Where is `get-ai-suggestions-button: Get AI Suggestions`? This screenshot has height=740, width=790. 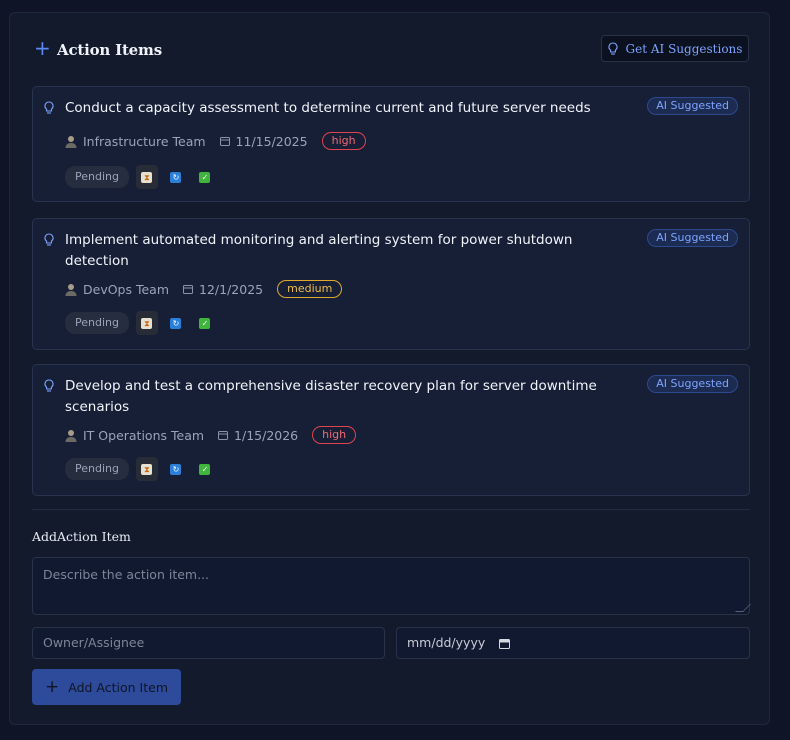
get-ai-suggestions-button: Get AI Suggestions is located at coordinates (675, 48).